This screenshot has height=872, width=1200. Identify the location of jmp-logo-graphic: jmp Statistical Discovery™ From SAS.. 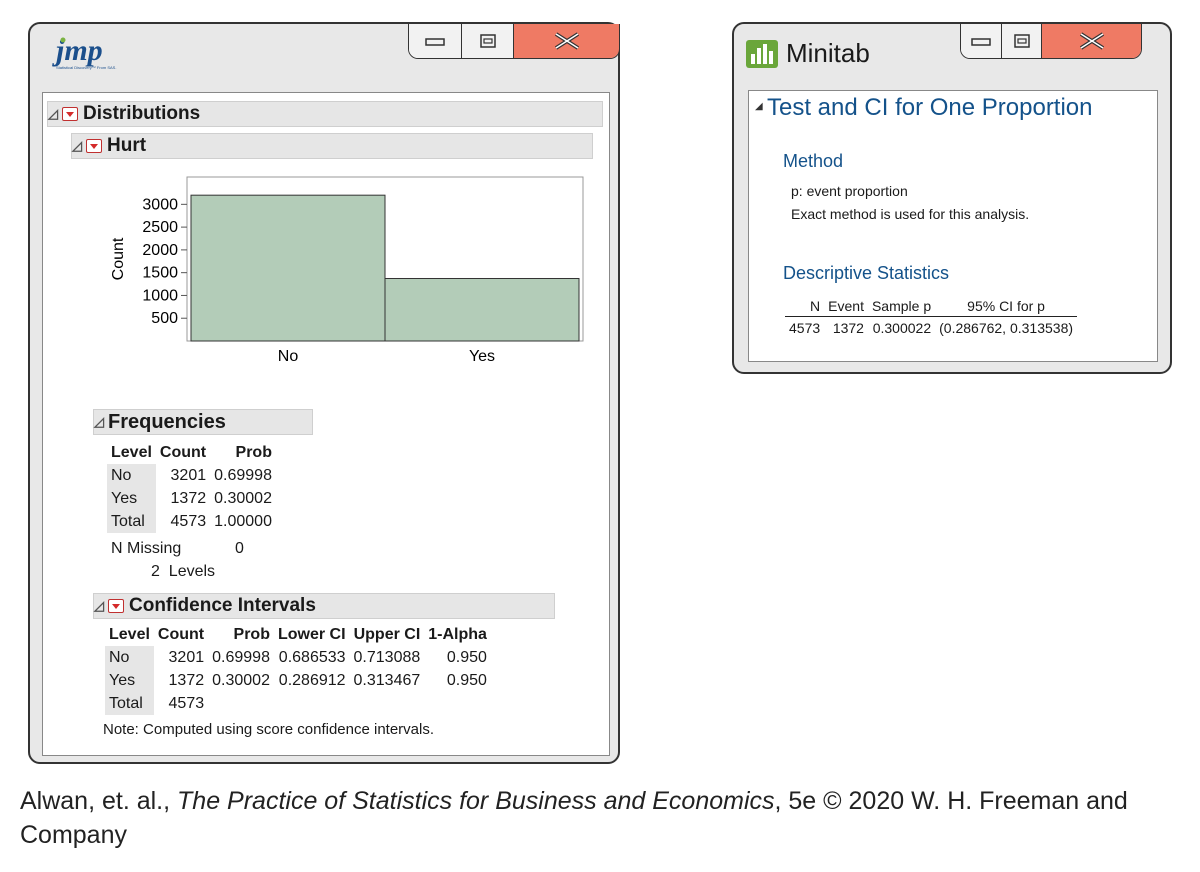
(84, 52).